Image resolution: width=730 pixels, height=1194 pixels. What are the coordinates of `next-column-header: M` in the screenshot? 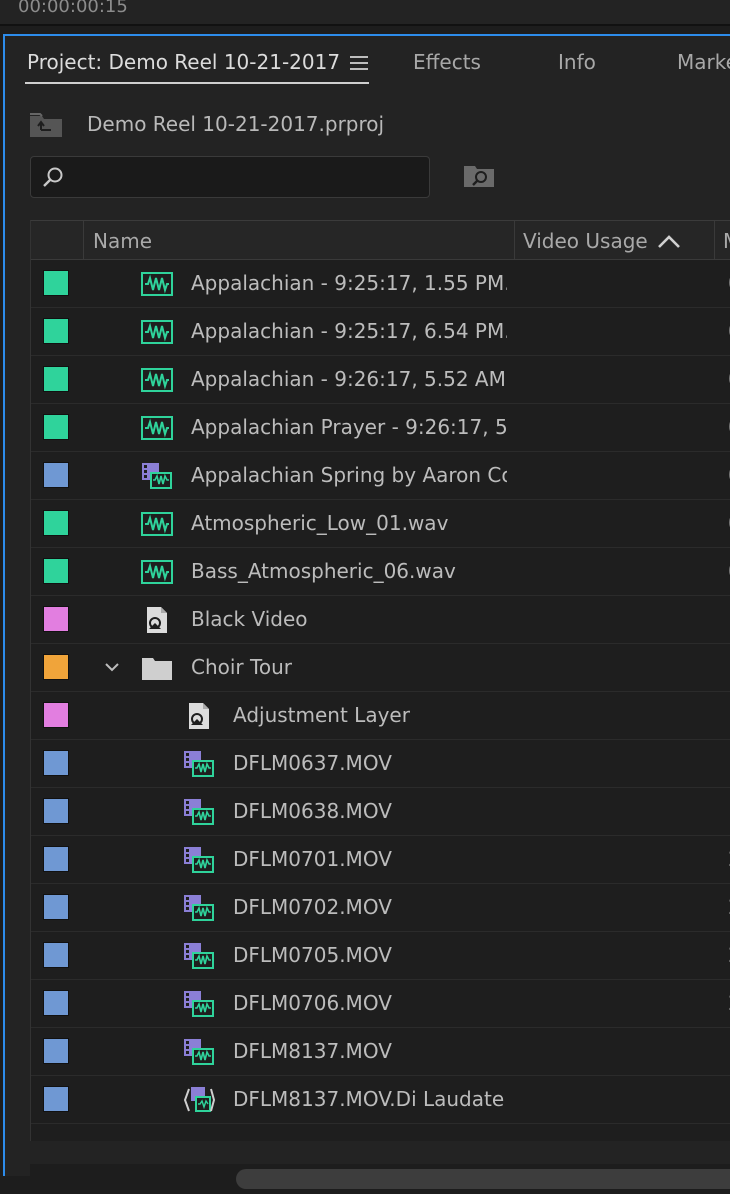 It's located at (726, 241).